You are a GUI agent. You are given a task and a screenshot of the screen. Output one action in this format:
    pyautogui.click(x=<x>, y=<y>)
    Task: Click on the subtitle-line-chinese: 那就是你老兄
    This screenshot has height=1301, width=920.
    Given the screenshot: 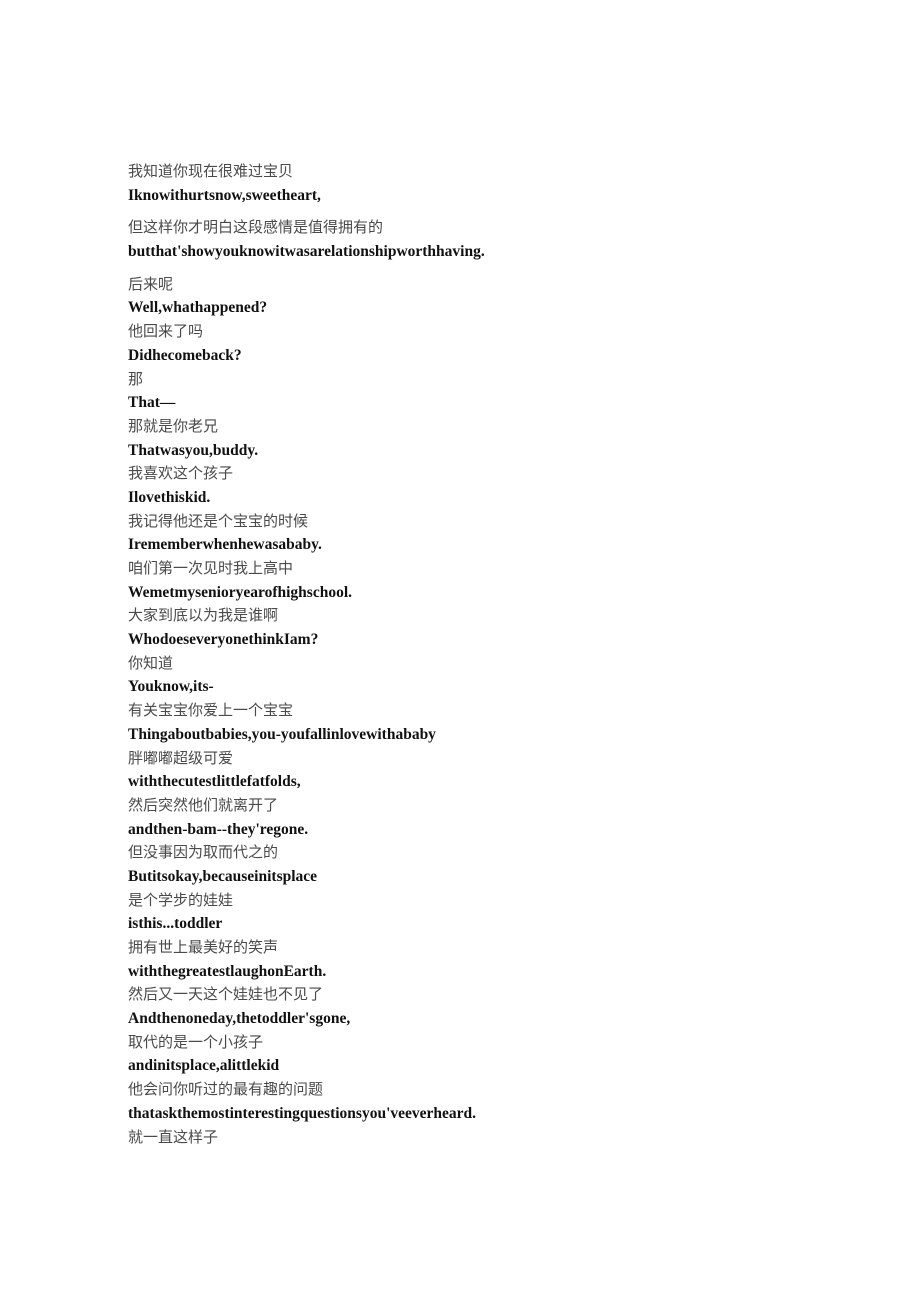 What is the action you would take?
    pyautogui.click(x=173, y=425)
    